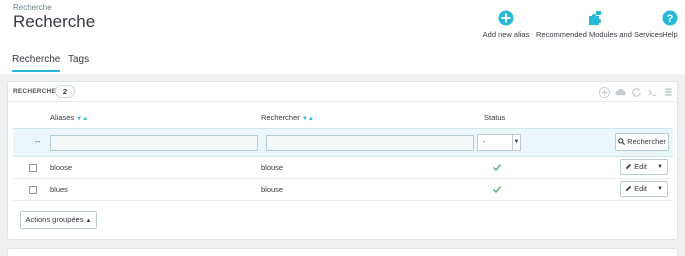 The width and height of the screenshot is (685, 256). Describe the element at coordinates (54, 21) in the screenshot. I see `page-title: Recherche` at that location.